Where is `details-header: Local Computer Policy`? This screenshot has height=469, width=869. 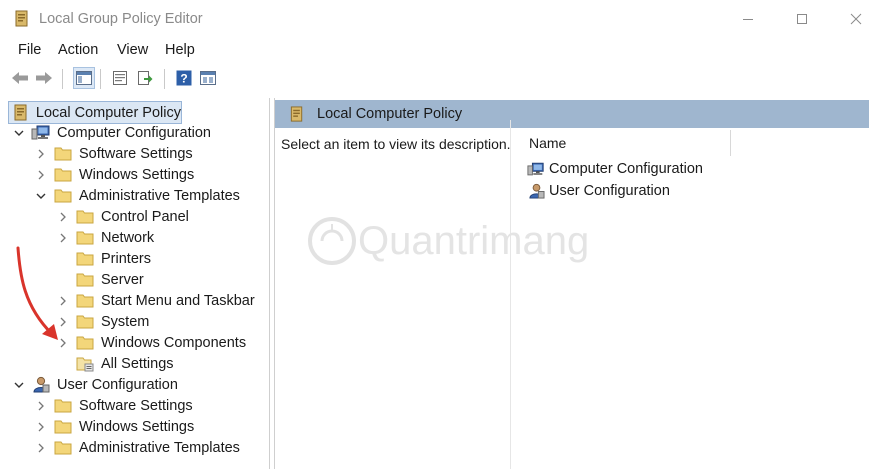
details-header: Local Computer Policy is located at coordinates (572, 114).